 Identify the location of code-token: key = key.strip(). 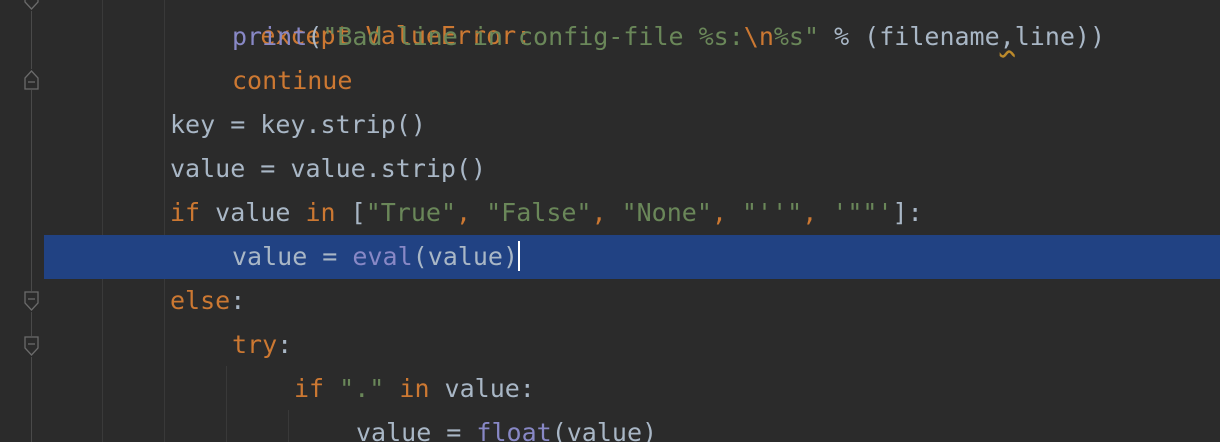
(298, 124).